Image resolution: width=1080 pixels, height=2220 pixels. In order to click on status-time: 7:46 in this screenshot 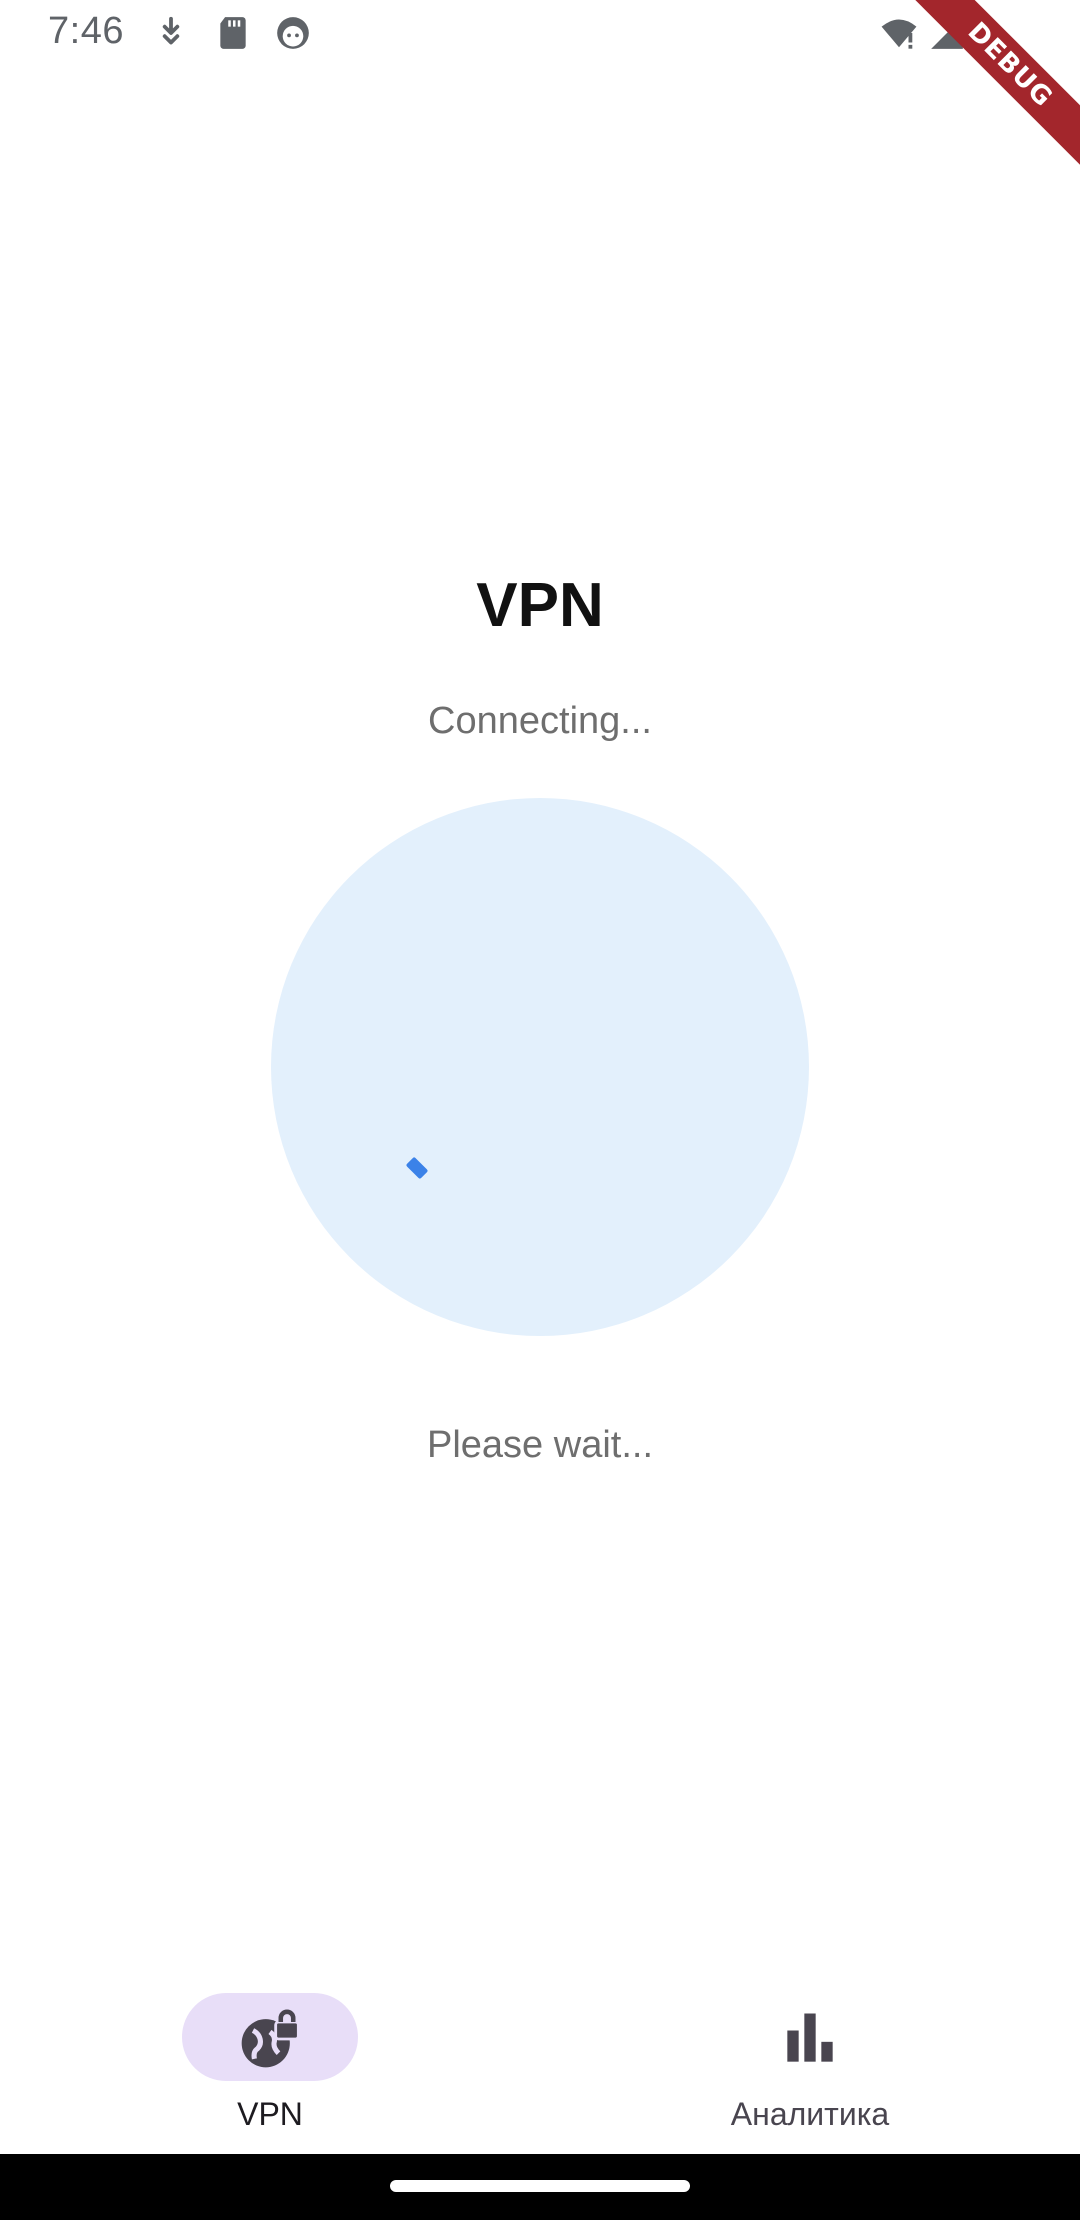, I will do `click(86, 31)`.